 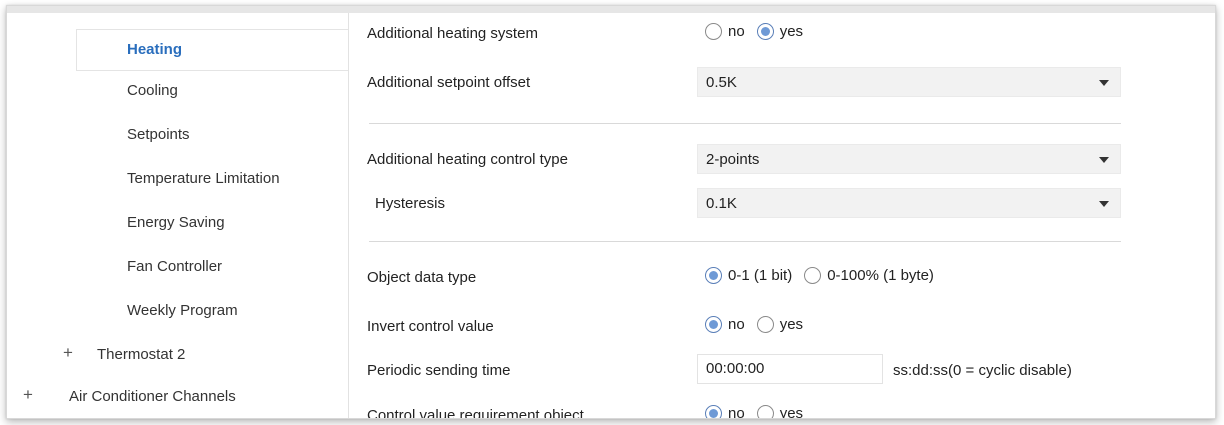 What do you see at coordinates (152, 396) in the screenshot?
I see `sidebar-group-air-conditioner-channels: Air Conditioner Channels` at bounding box center [152, 396].